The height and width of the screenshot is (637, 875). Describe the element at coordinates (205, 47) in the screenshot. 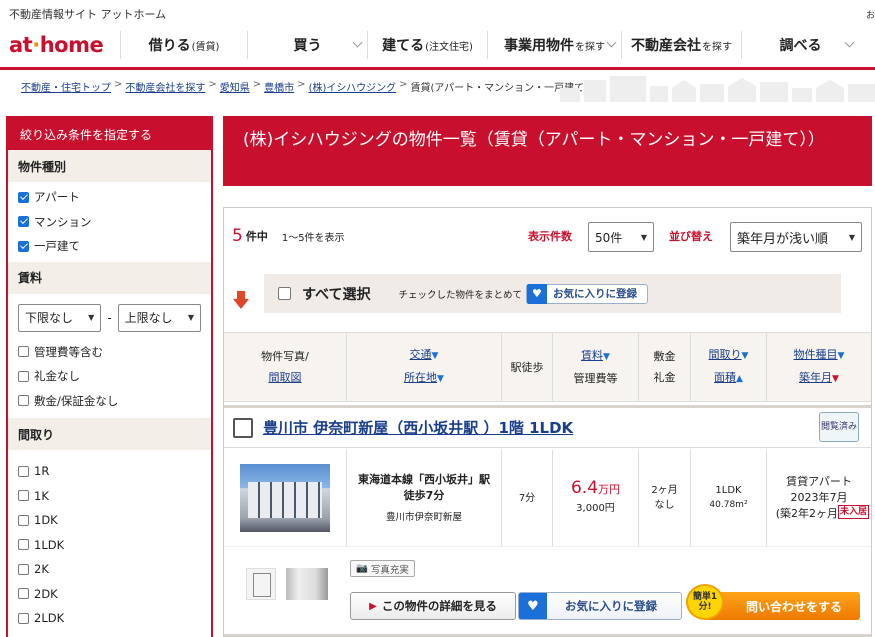

I see `nav-rent-sub: (賃貸)` at that location.